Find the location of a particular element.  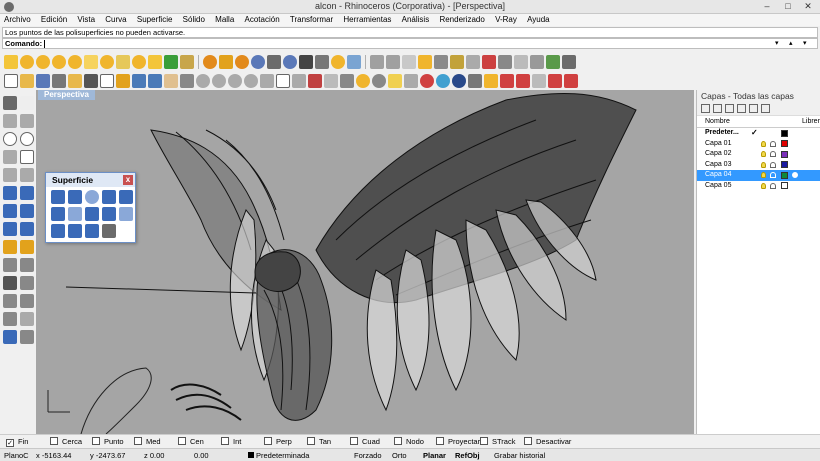

rotate-icon is located at coordinates (27, 319).